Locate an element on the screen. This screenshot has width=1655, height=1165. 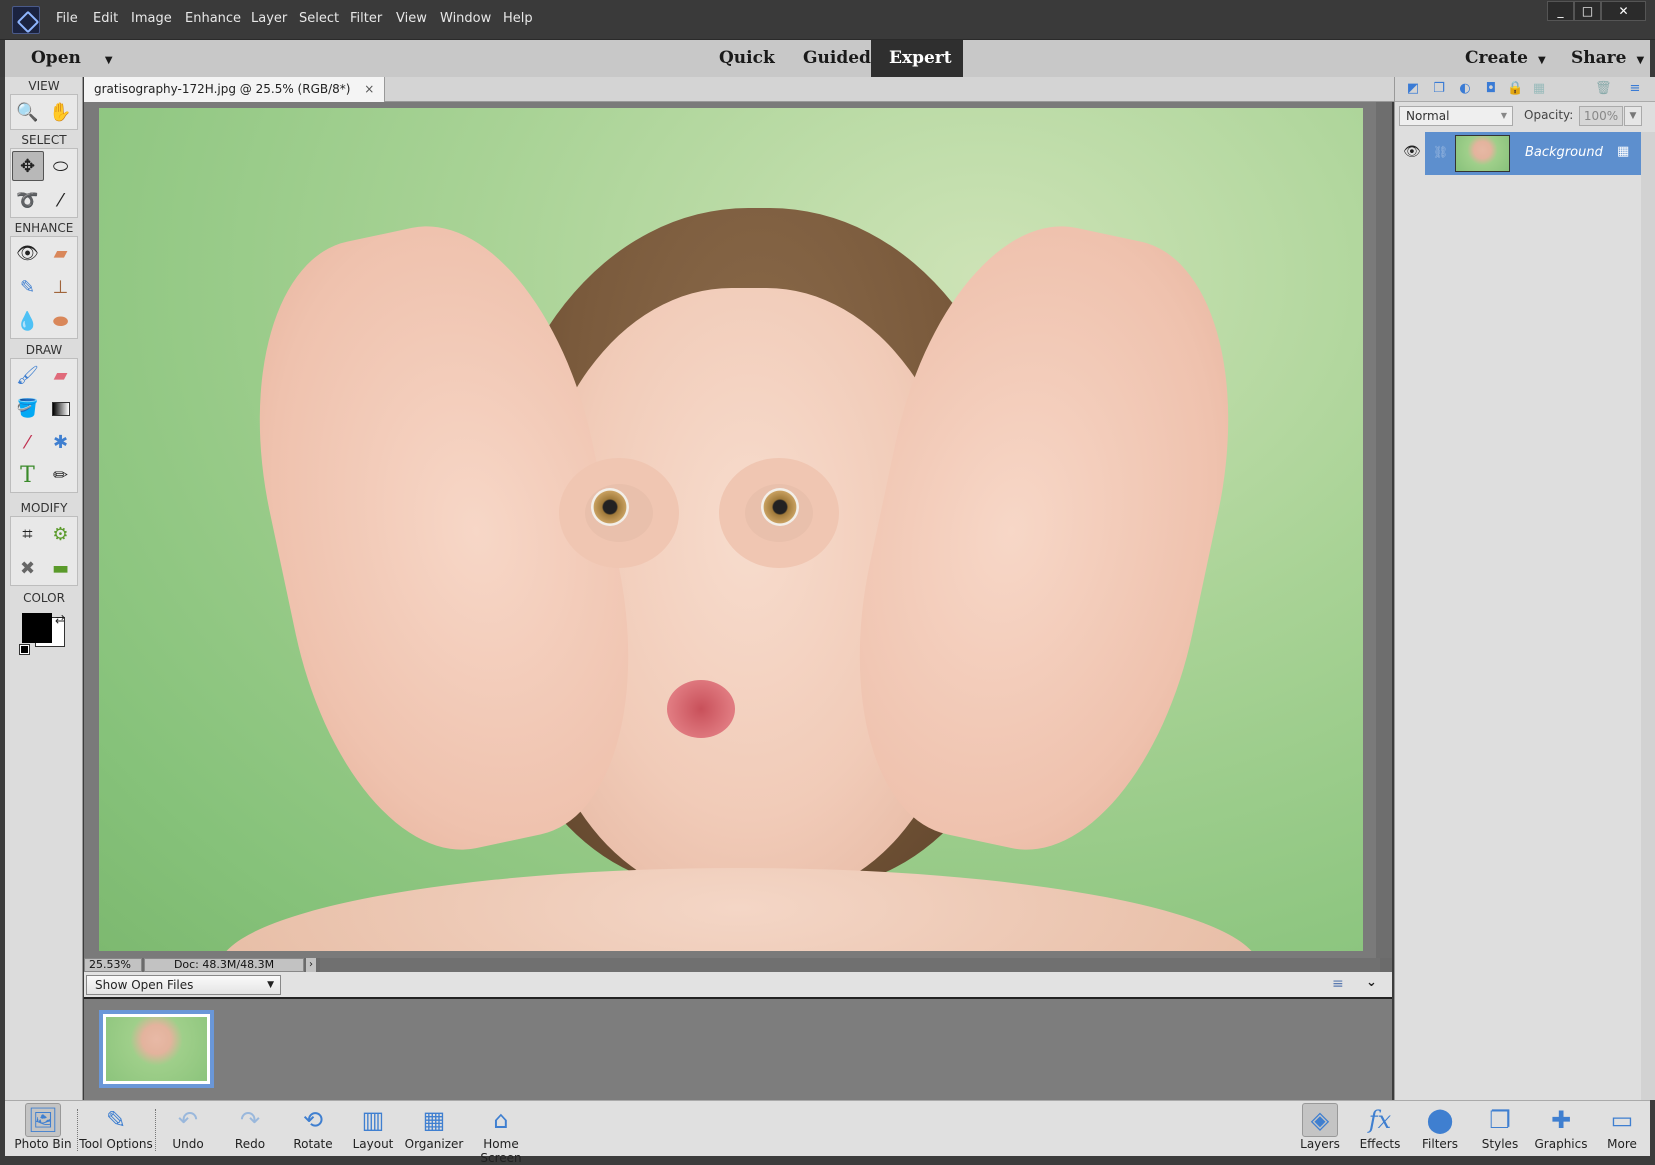
undo-label: Undo is located at coordinates (188, 1144).